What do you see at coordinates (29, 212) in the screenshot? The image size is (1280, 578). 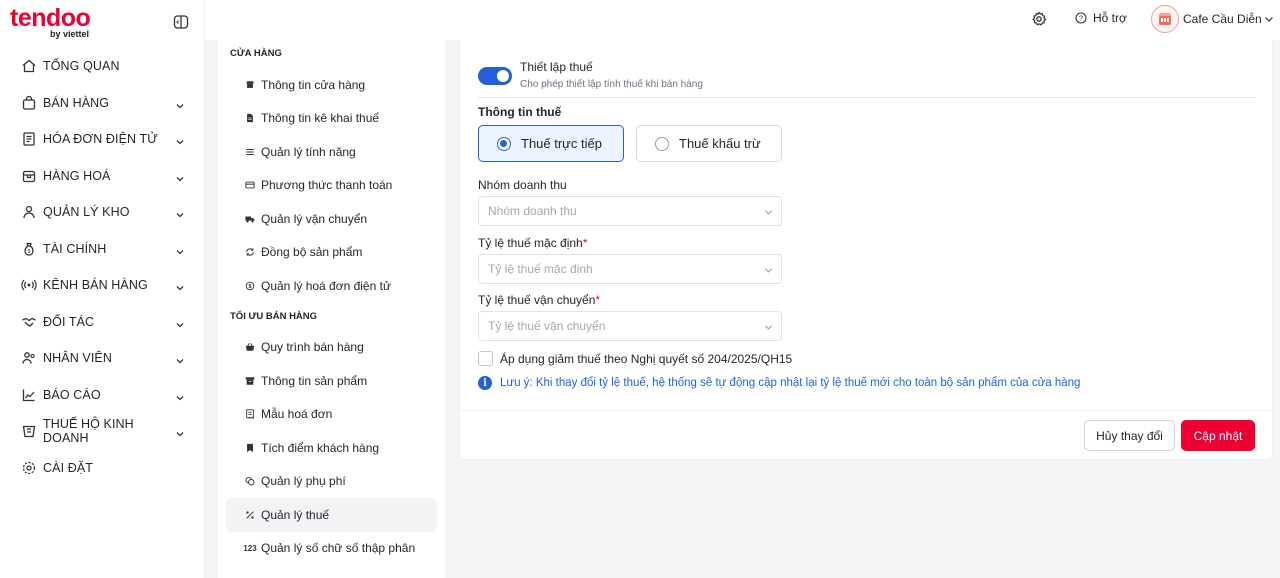 I see `warehouse-icon` at bounding box center [29, 212].